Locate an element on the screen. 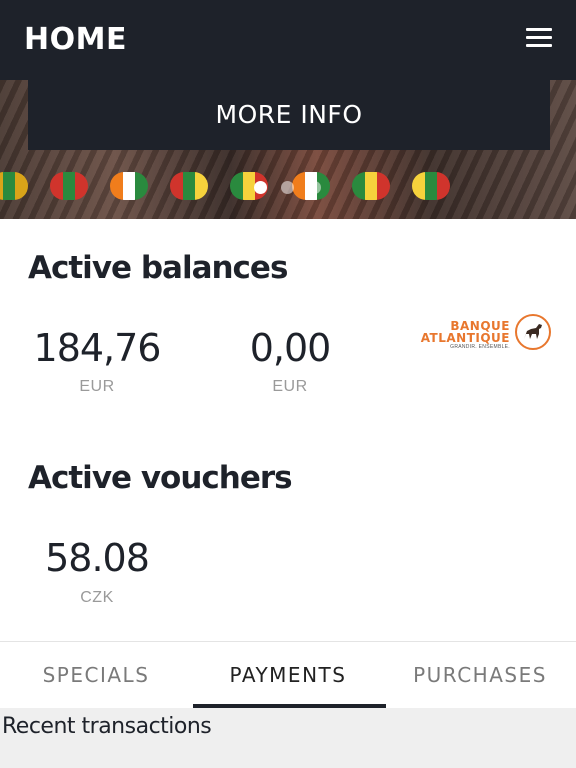  active-balances-heading: Active balances is located at coordinates (158, 268).